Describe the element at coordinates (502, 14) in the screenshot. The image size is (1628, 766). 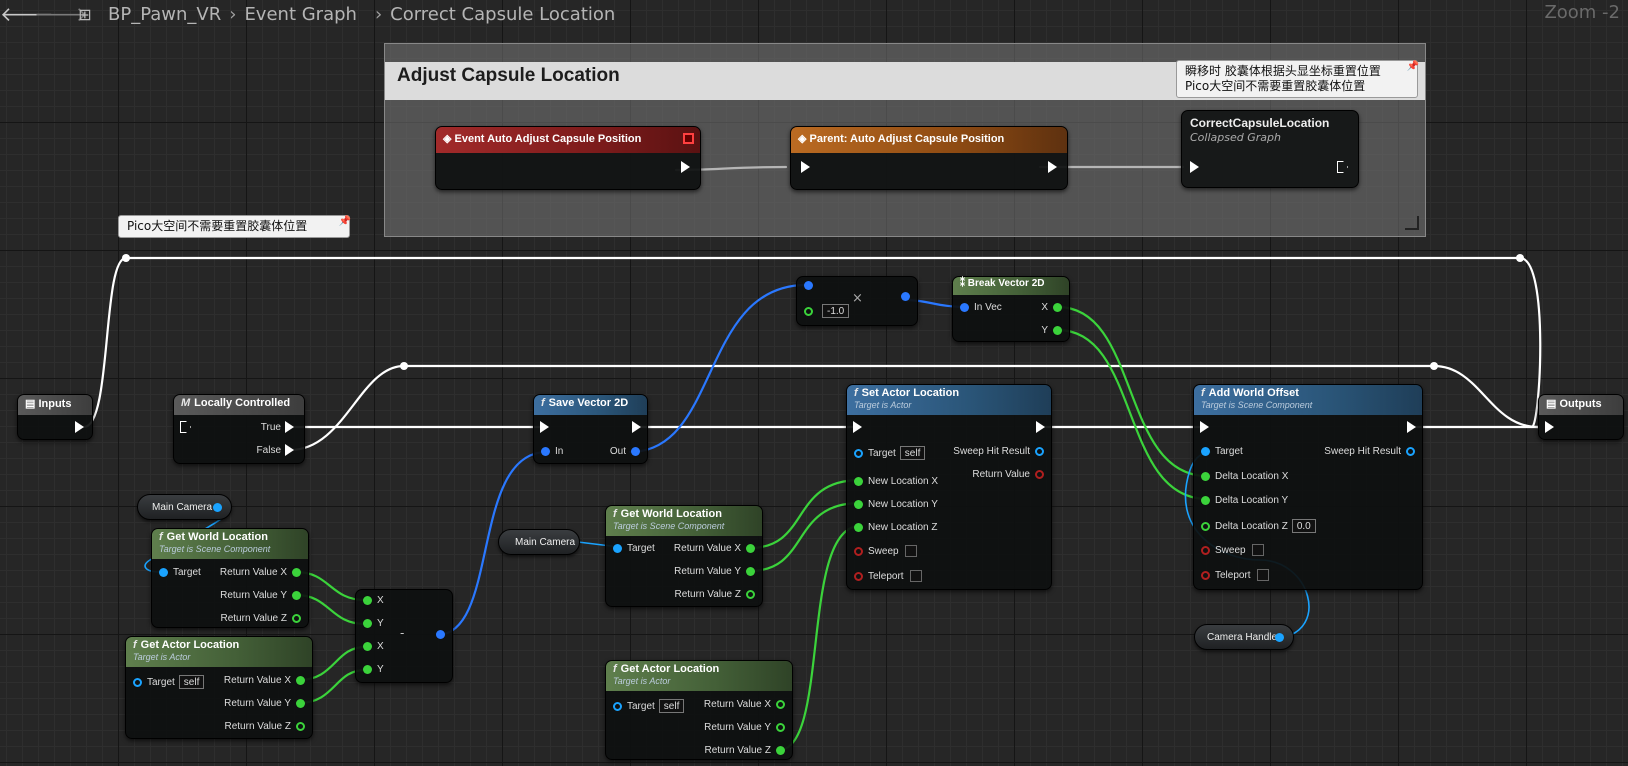
I see `breadcrumb-current-graph: Correct Capsule Location` at that location.